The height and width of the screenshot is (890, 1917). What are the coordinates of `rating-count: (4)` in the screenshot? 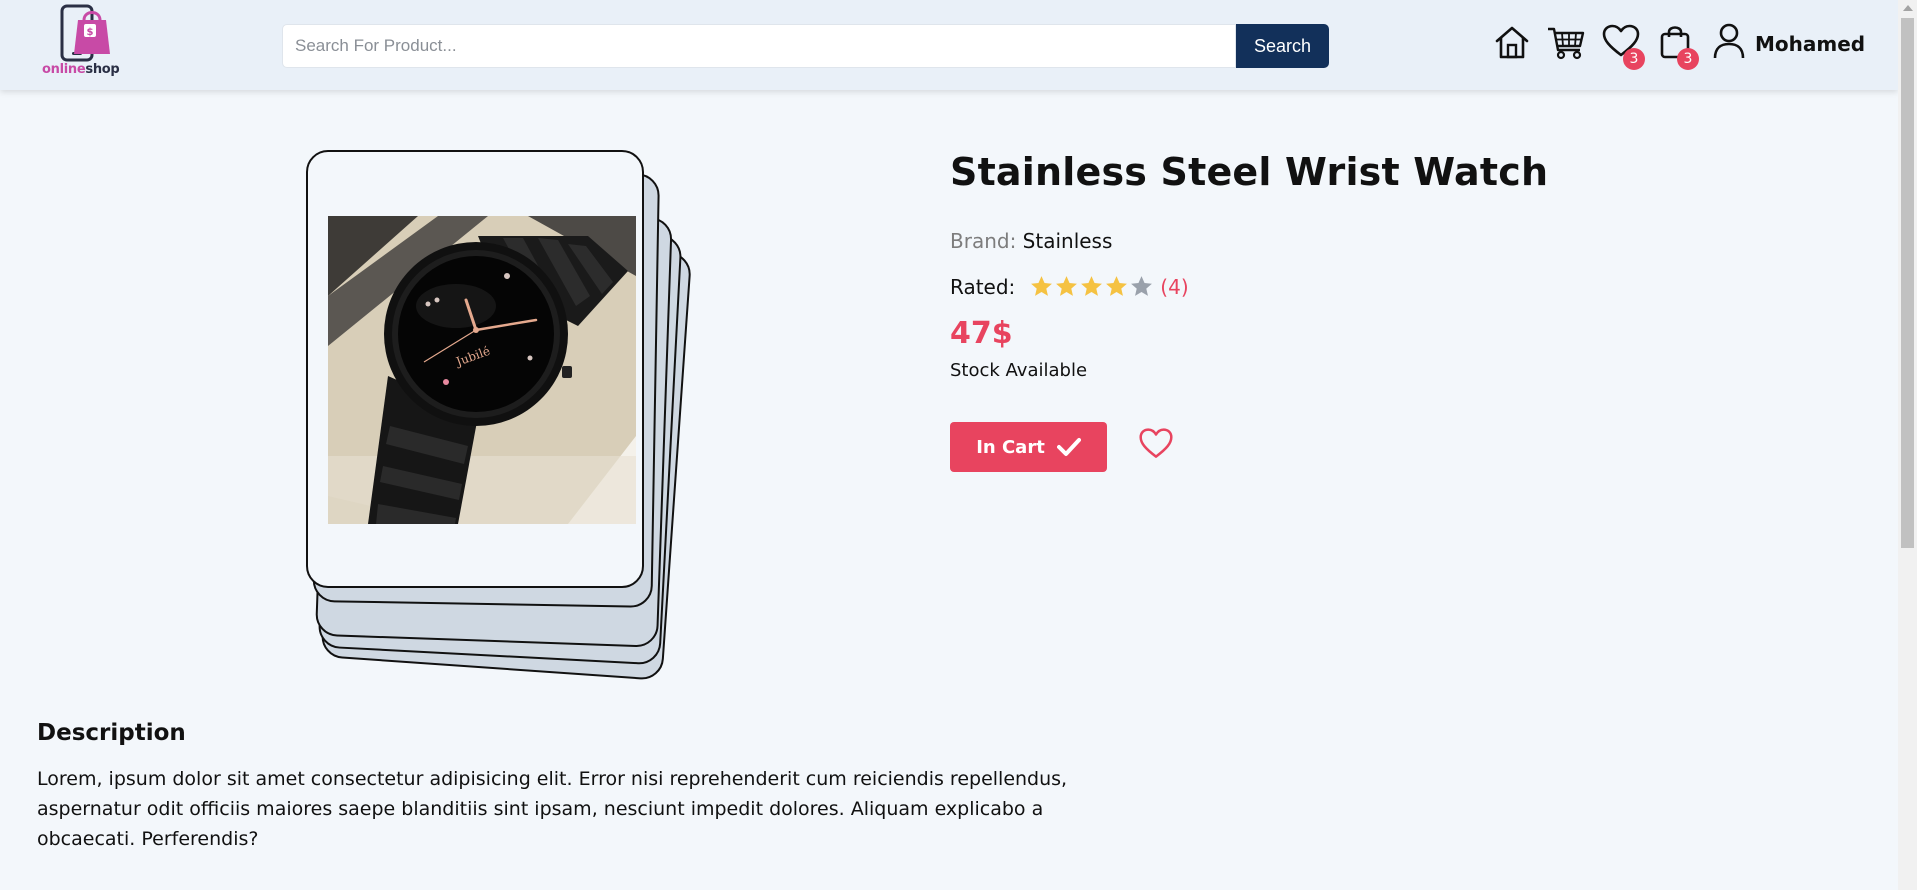 It's located at (1174, 286).